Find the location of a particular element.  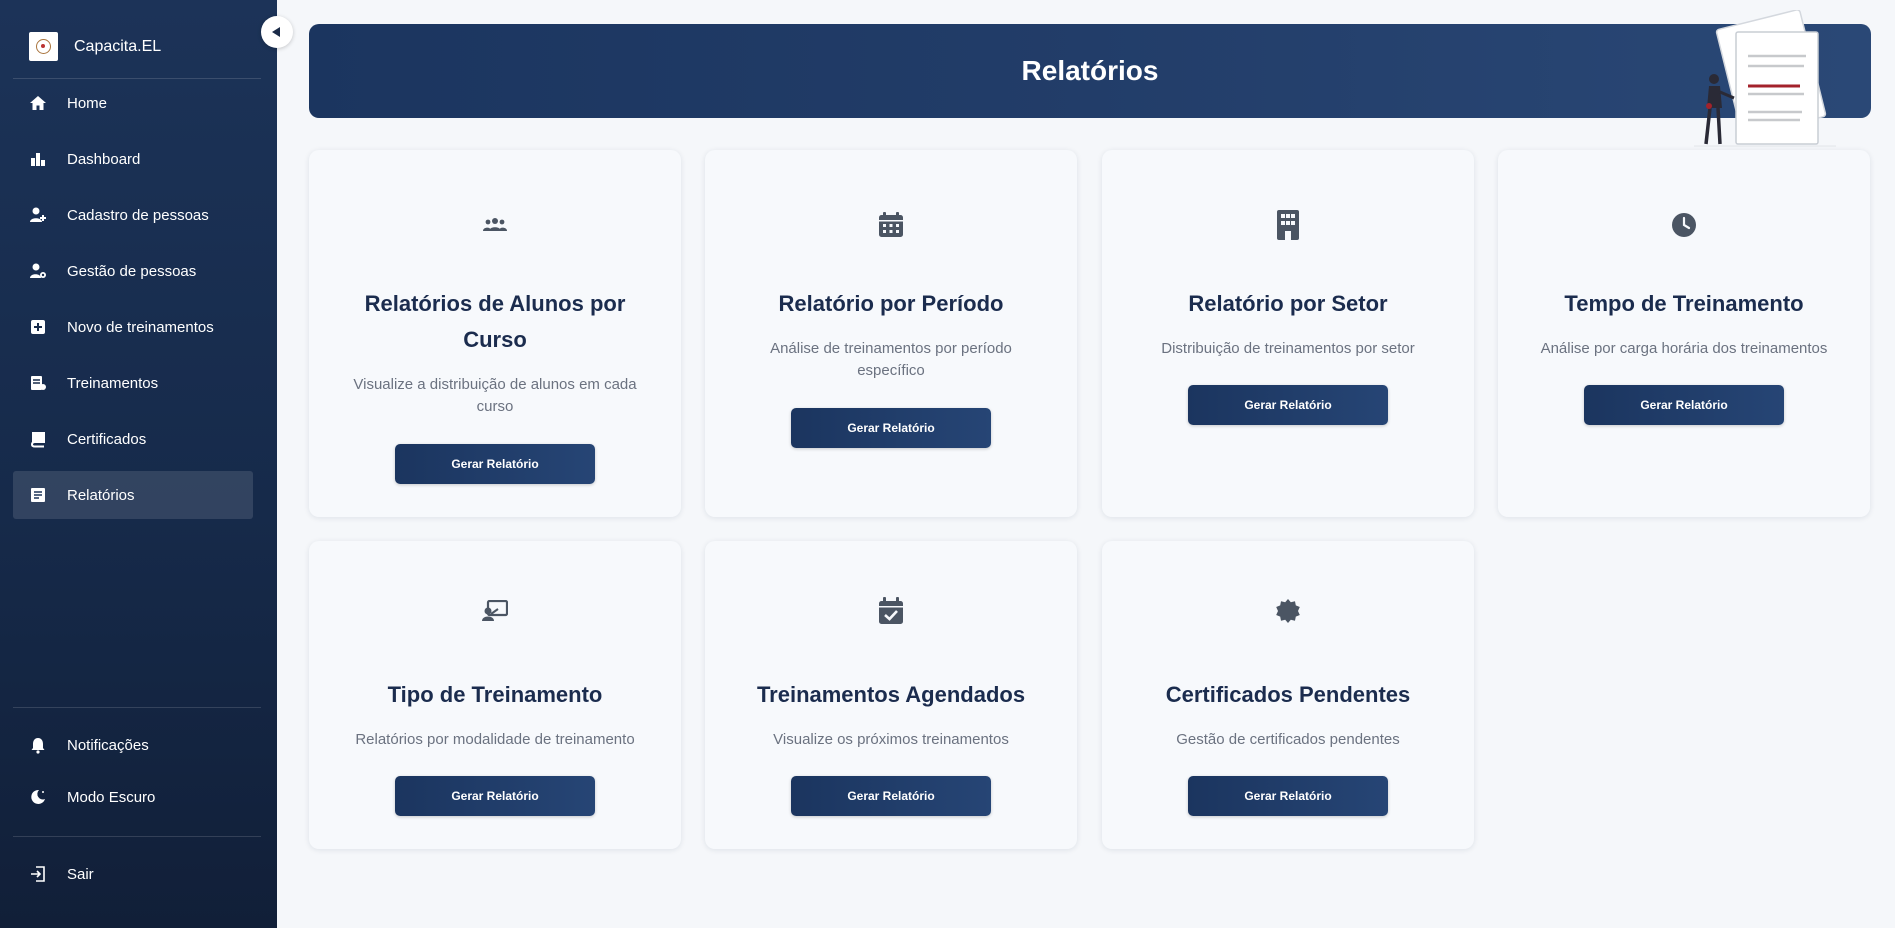

card-title: Tipo de Treinamento is located at coordinates (495, 694).